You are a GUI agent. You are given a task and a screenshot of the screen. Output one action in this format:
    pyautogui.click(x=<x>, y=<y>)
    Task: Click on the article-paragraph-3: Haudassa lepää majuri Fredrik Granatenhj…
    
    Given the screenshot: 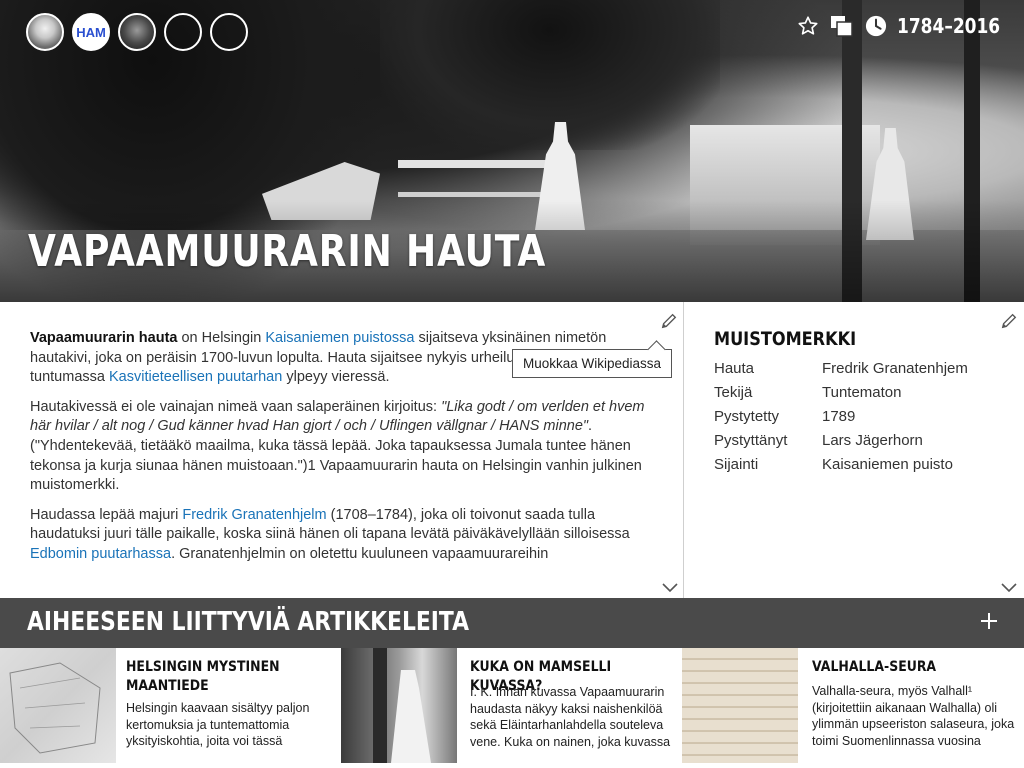 What is the action you would take?
    pyautogui.click(x=347, y=535)
    